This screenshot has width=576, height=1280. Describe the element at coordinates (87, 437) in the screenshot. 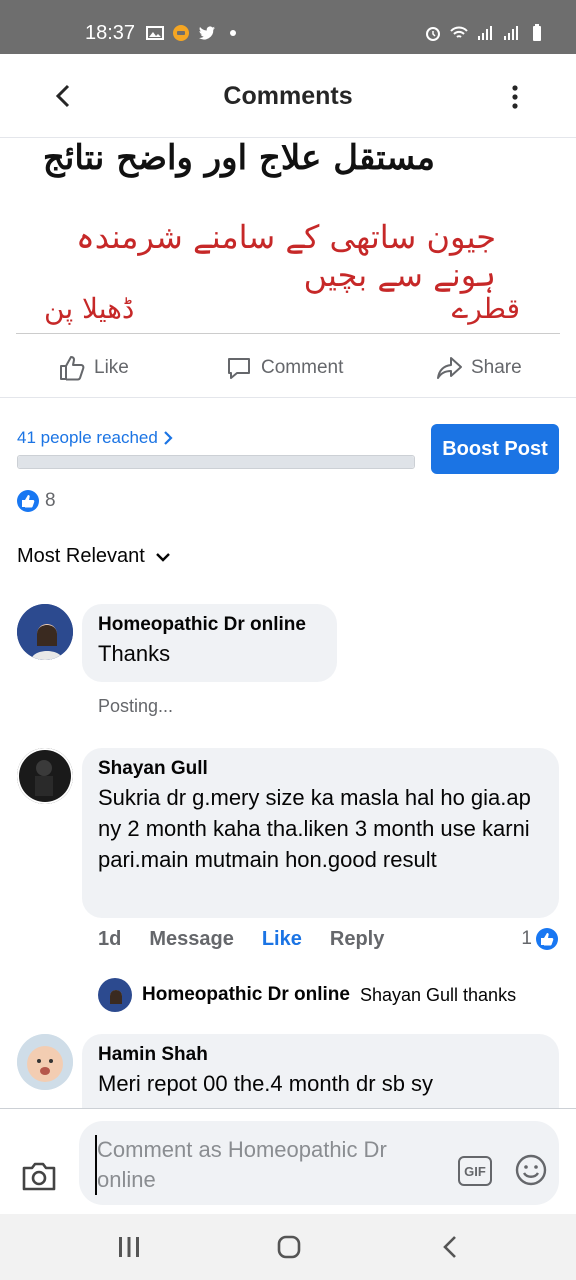

I see `people-reached-label: 41 people reached` at that location.